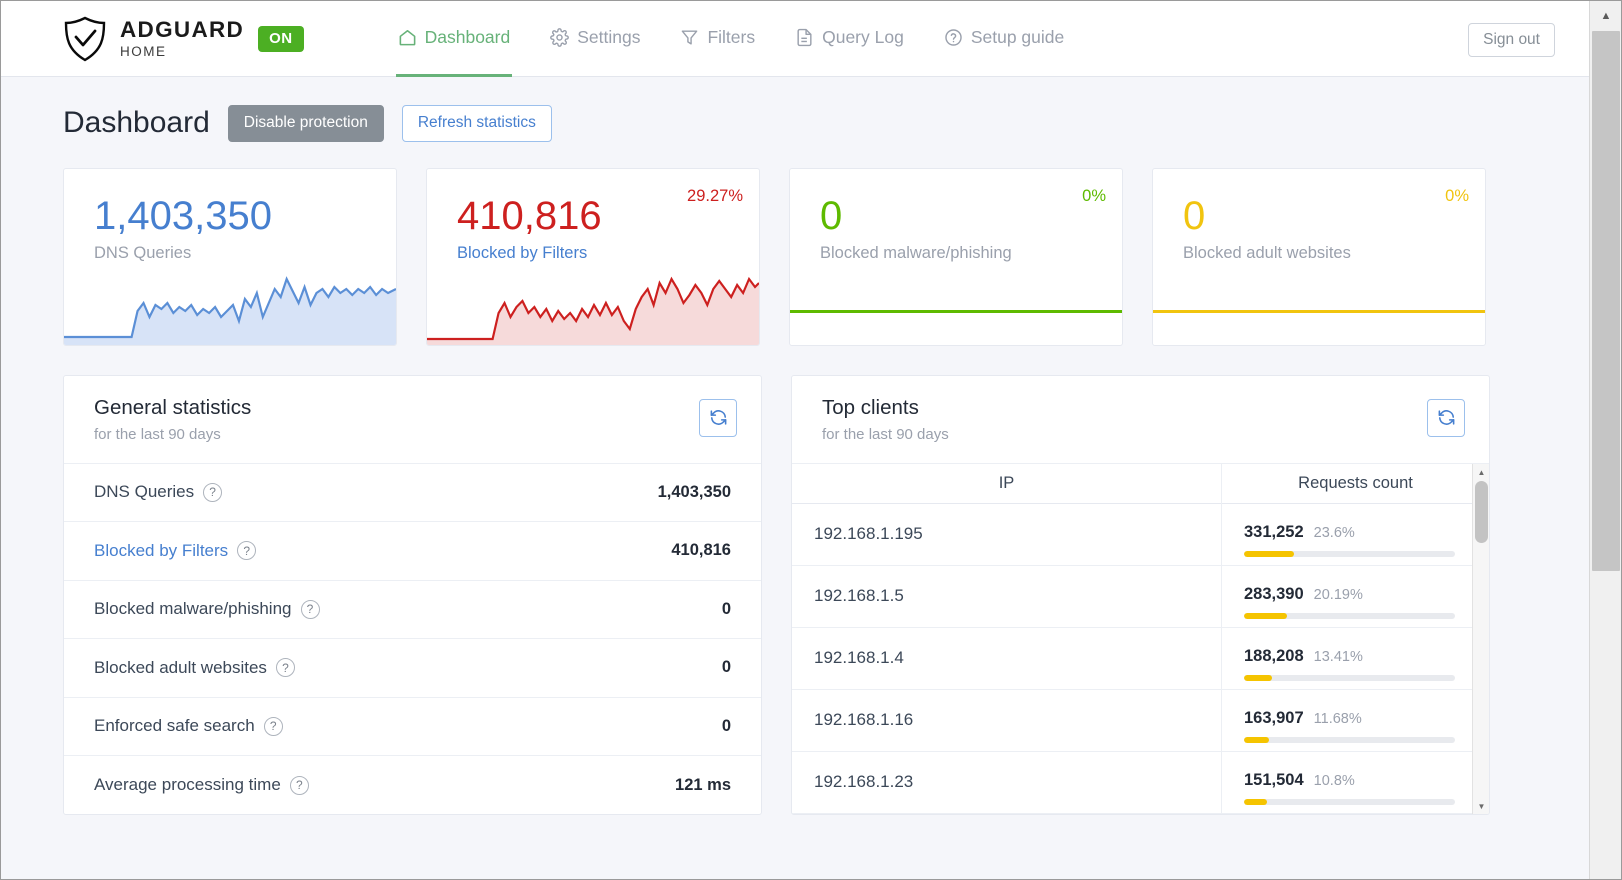 This screenshot has height=880, width=1622. Describe the element at coordinates (412, 420) in the screenshot. I see `general-statistics-header: General statistics for the last 90 days` at that location.